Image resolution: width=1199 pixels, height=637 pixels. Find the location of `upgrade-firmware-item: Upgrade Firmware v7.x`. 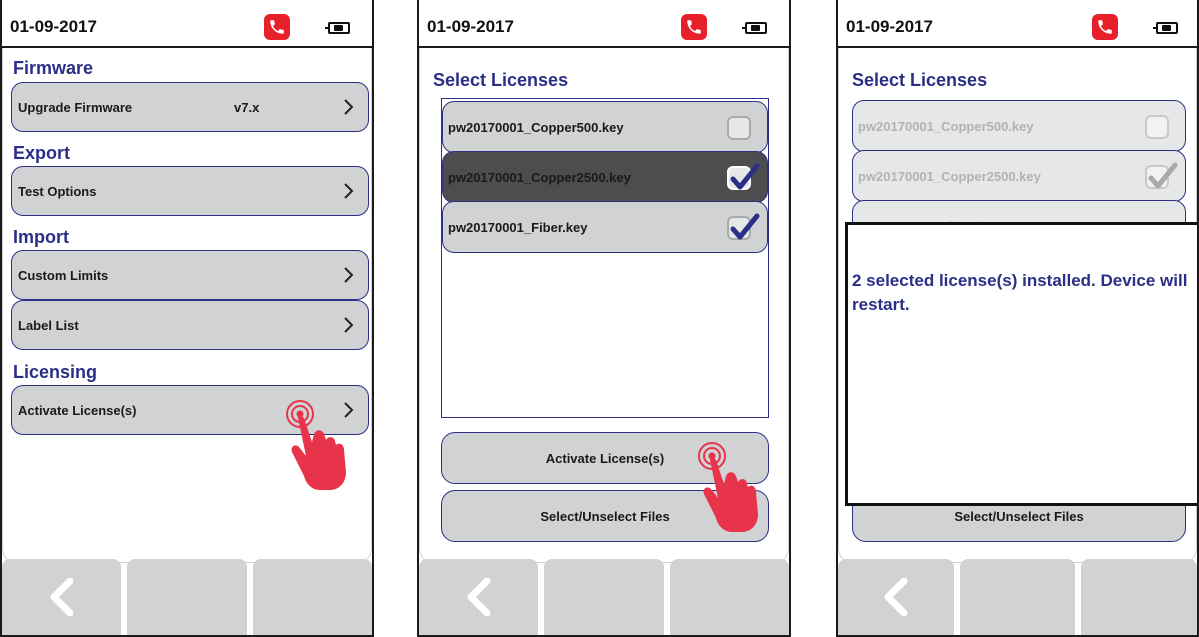

upgrade-firmware-item: Upgrade Firmware v7.x is located at coordinates (190, 107).